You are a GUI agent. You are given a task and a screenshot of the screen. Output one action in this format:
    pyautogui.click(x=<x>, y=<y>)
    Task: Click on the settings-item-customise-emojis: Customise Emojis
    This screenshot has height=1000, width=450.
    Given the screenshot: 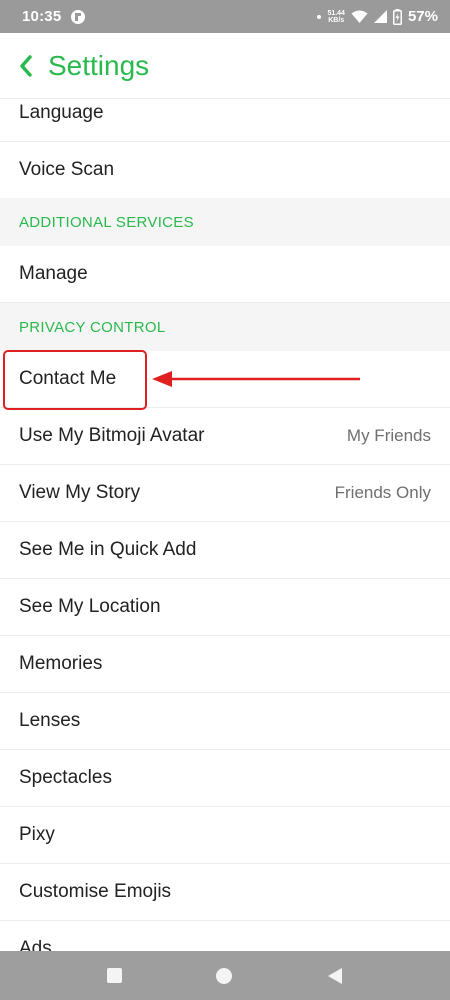 What is the action you would take?
    pyautogui.click(x=225, y=892)
    